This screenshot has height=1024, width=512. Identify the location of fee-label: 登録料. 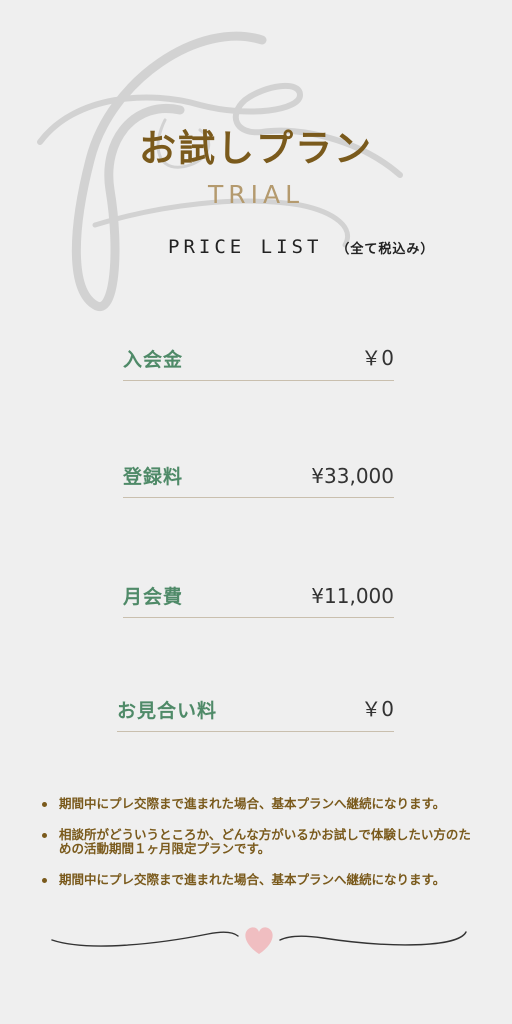
(153, 477).